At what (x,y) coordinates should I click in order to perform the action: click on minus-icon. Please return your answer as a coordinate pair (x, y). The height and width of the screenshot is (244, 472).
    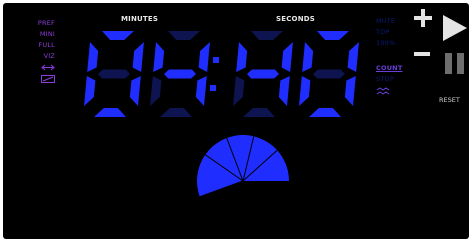
    Looking at the image, I should click on (422, 50).